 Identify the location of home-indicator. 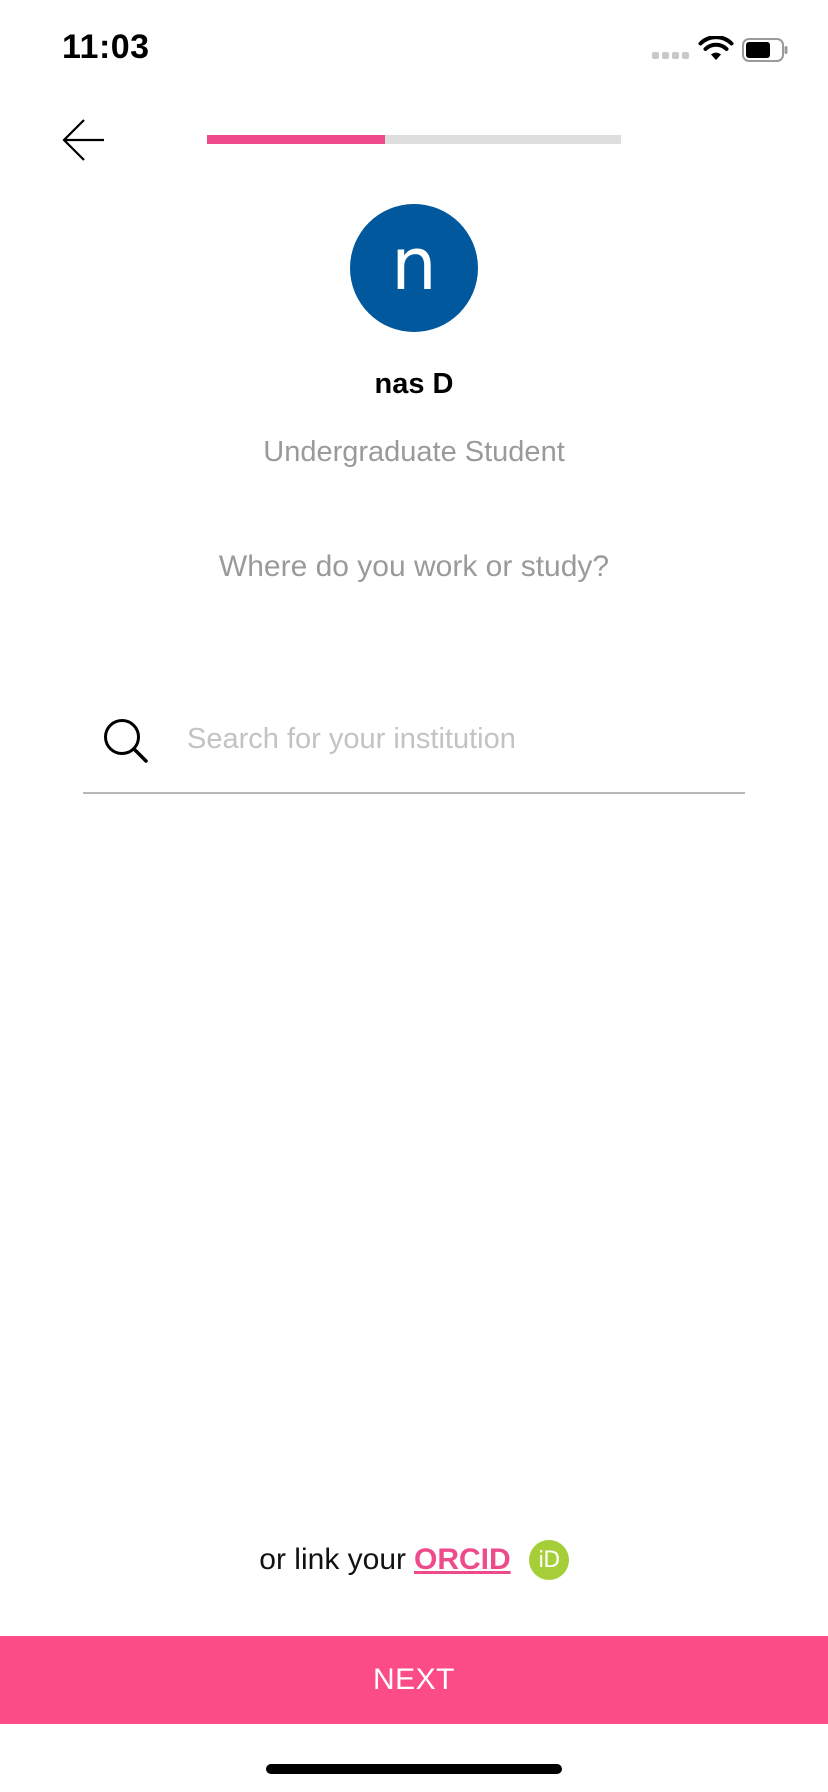
(414, 1769).